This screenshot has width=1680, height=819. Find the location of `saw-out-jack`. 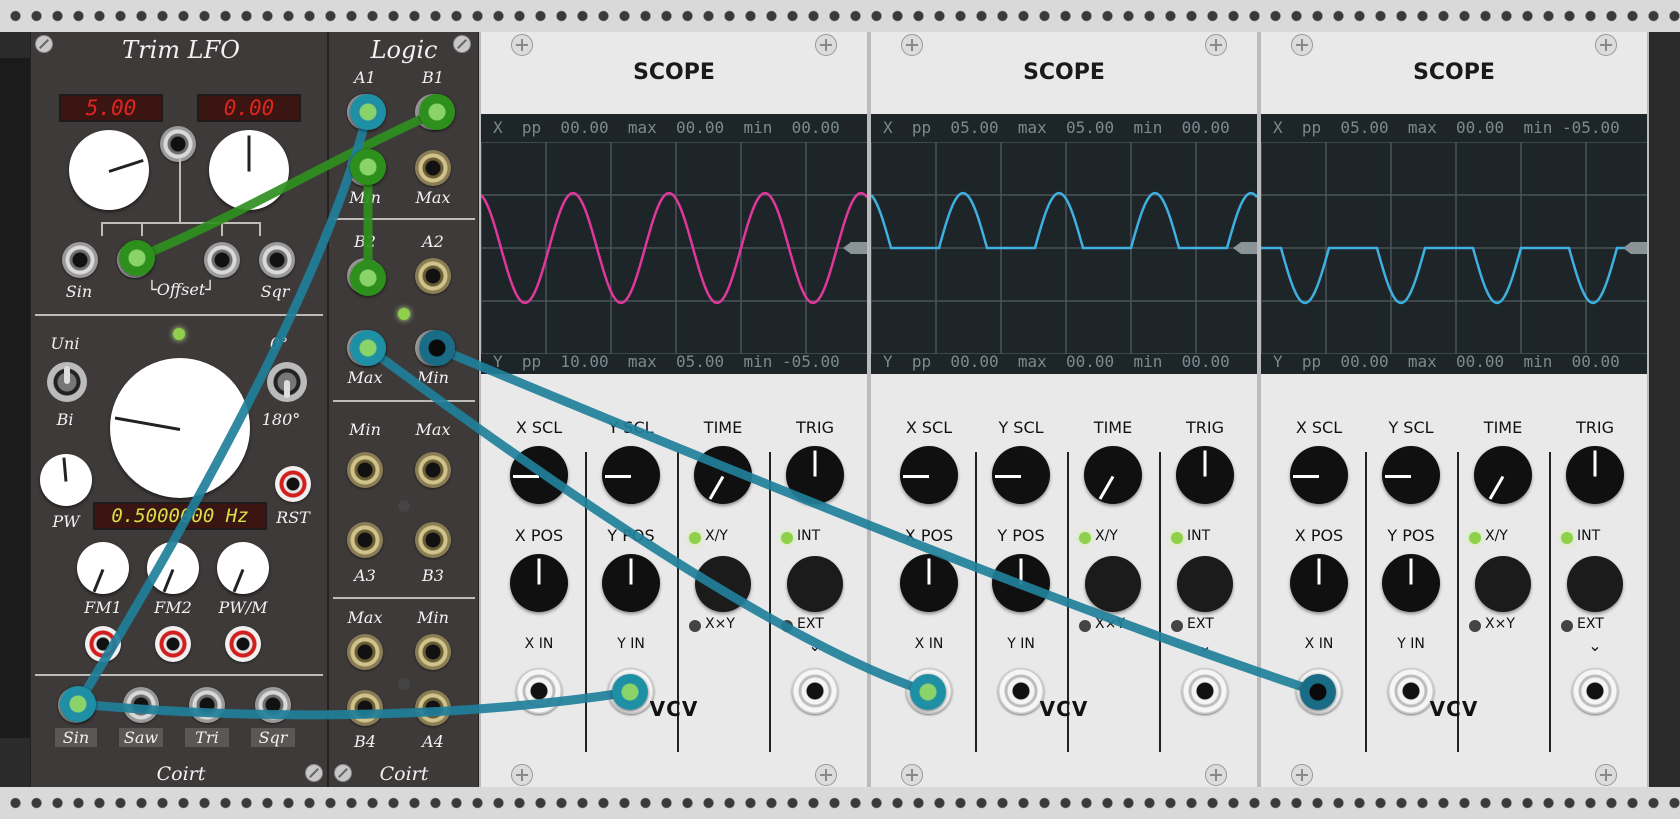

saw-out-jack is located at coordinates (141, 705).